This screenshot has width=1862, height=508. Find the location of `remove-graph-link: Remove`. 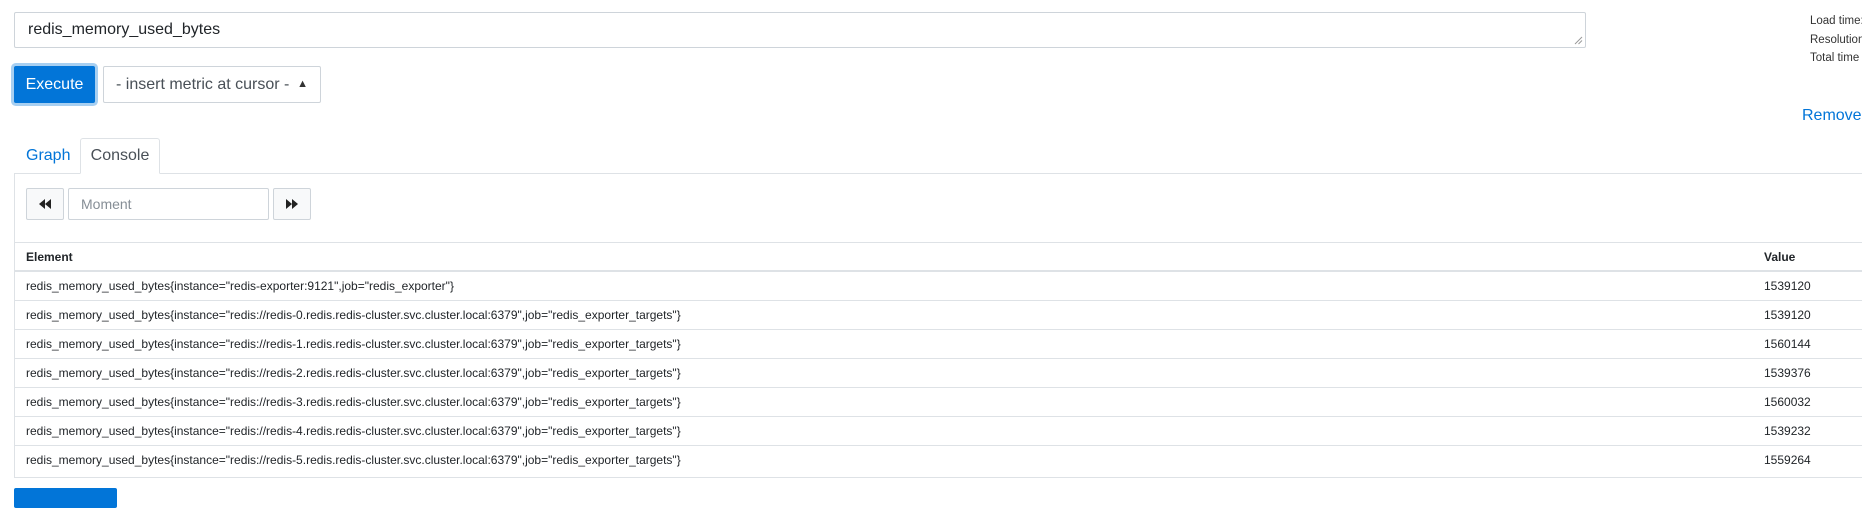

remove-graph-link: Remove is located at coordinates (1832, 116).